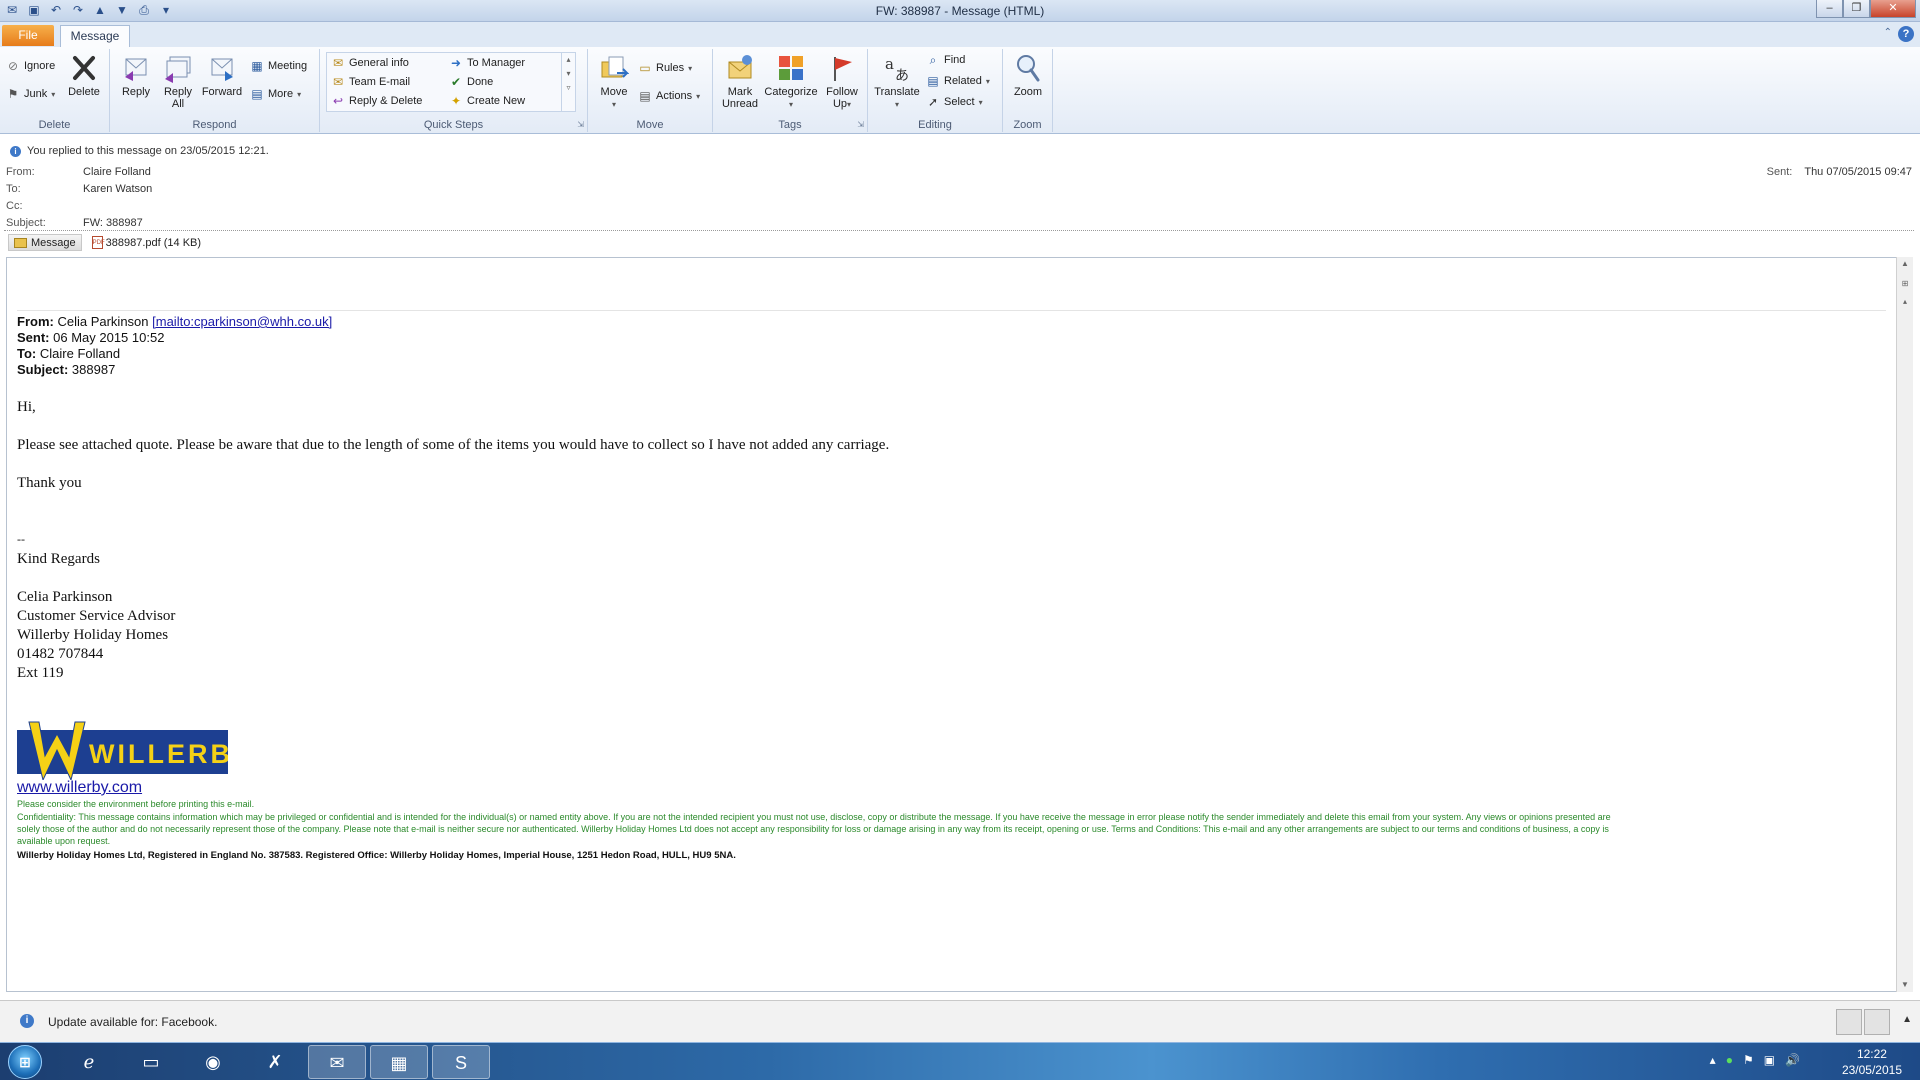  I want to click on mailto-link: [mailto:cparkinson@whh.co.uk], so click(242, 321).